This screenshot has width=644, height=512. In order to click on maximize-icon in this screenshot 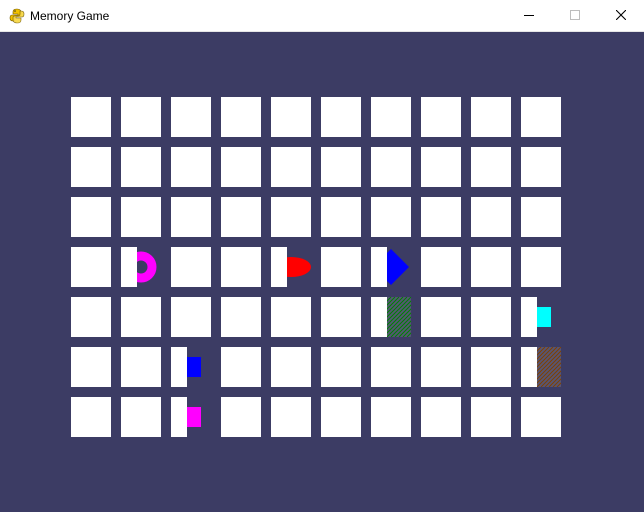, I will do `click(575, 15)`.